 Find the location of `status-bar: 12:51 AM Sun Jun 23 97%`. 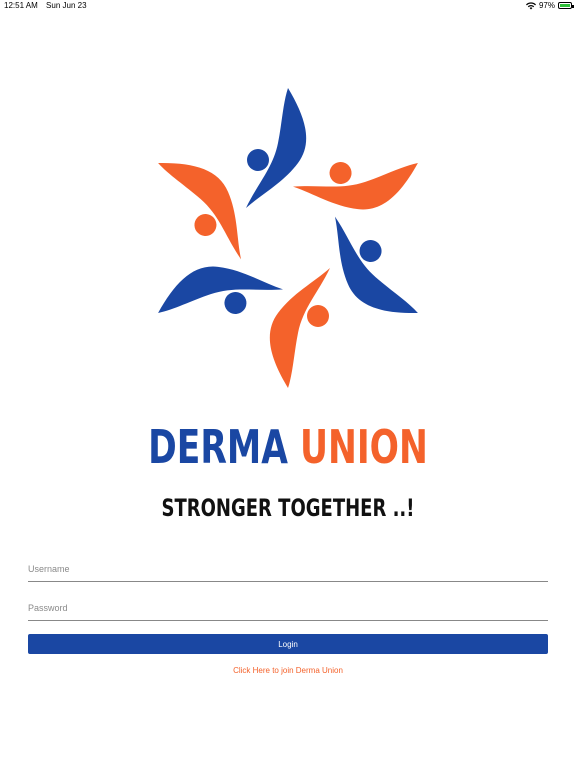

status-bar: 12:51 AM Sun Jun 23 97% is located at coordinates (288, 6).